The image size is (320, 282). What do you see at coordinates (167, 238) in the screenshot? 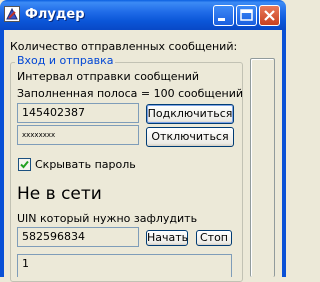
I see `start-button: Начать` at bounding box center [167, 238].